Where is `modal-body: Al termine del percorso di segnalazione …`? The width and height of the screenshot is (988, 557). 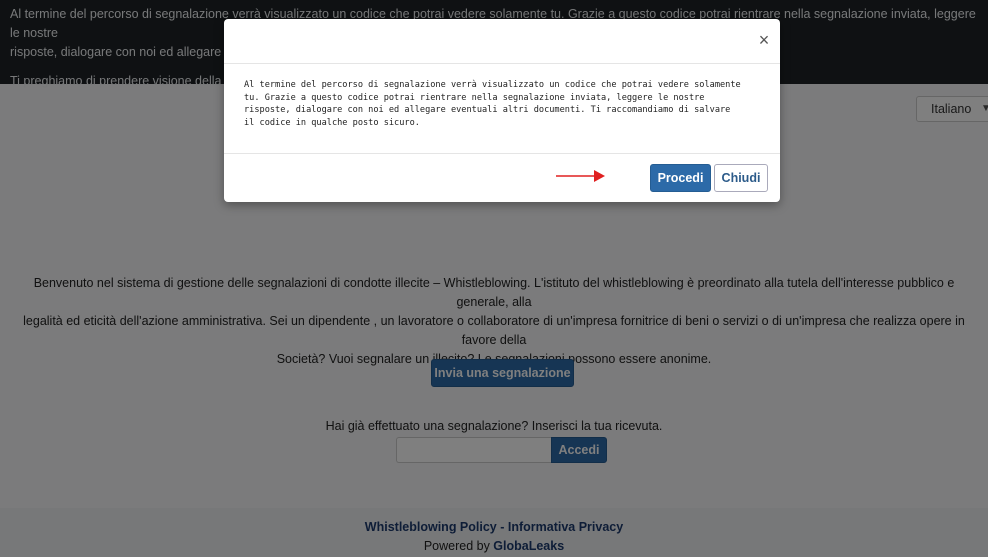 modal-body: Al termine del percorso di segnalazione … is located at coordinates (504, 104).